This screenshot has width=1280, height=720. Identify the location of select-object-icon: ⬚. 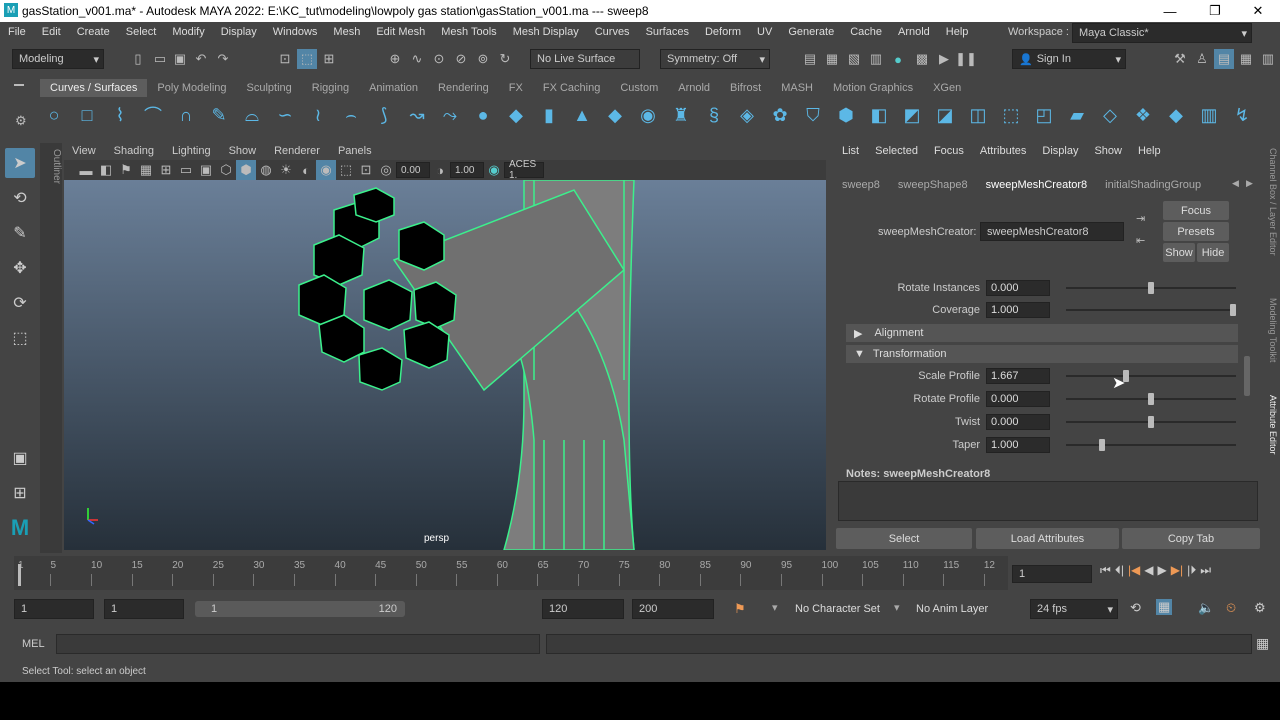
(307, 59).